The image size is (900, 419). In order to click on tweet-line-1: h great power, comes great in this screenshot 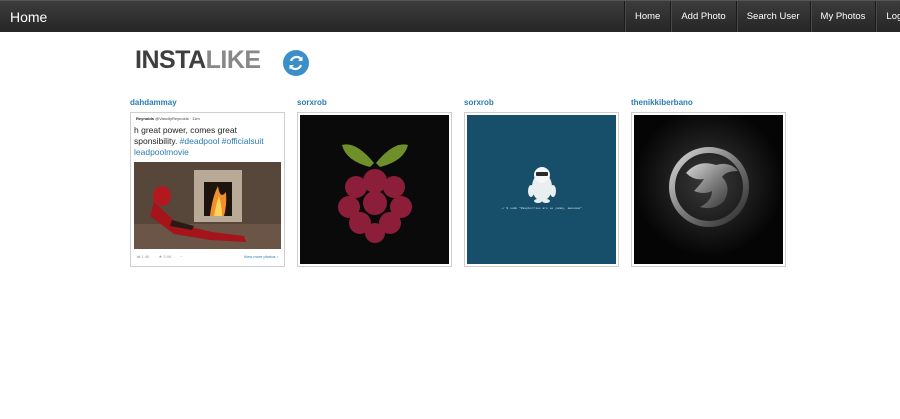, I will do `click(186, 130)`.